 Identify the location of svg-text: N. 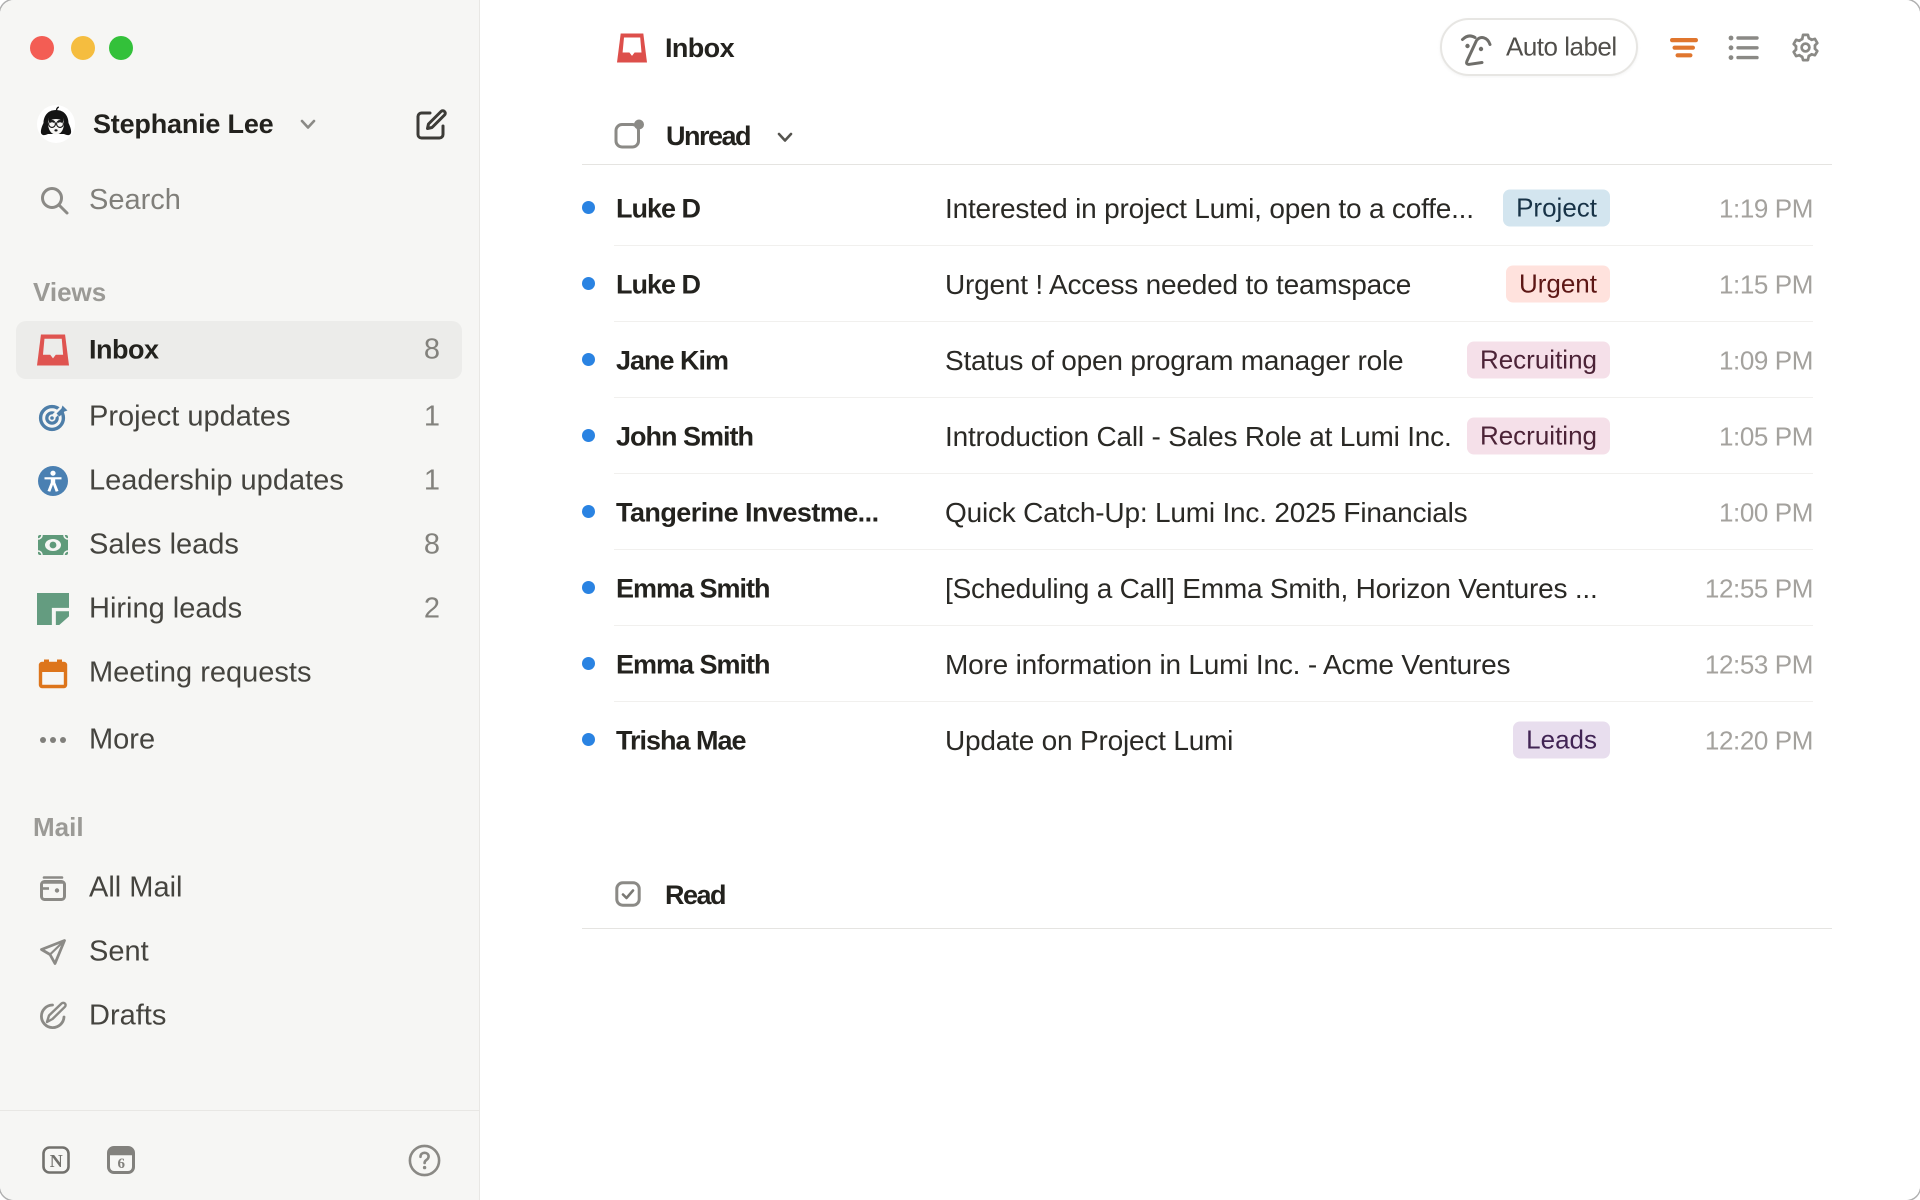
(56, 1161).